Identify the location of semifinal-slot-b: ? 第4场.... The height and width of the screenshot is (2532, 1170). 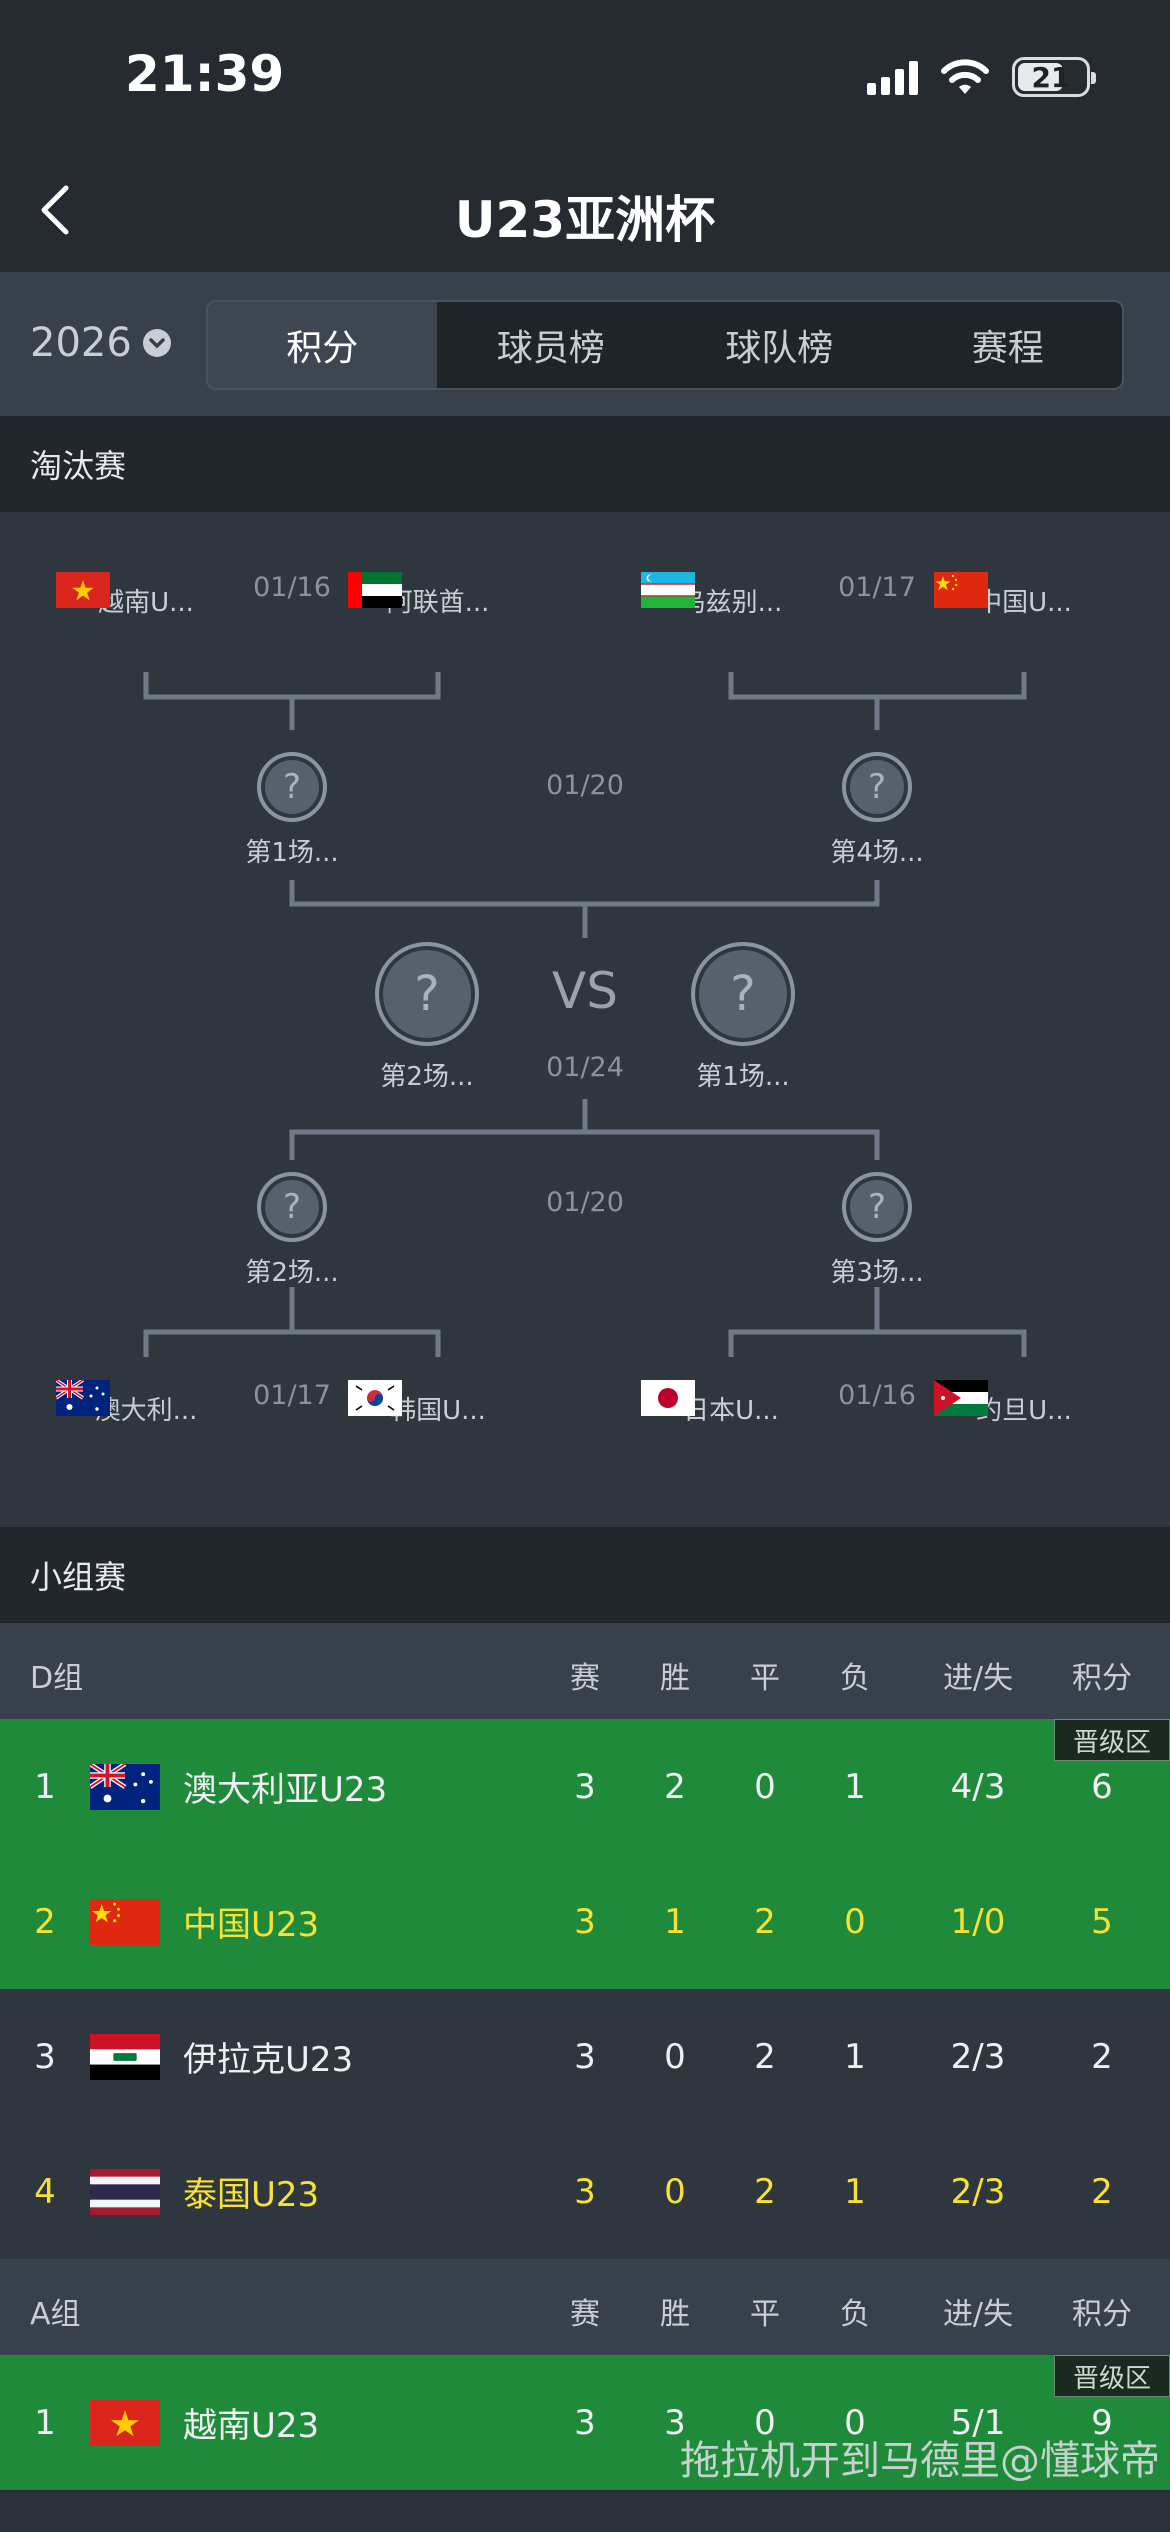
(877, 810).